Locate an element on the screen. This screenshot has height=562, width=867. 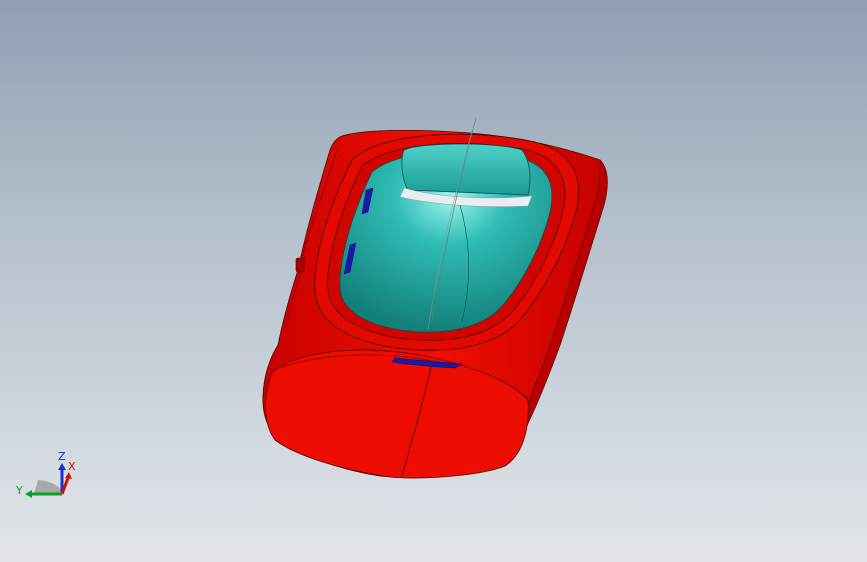
z-axis-arrow is located at coordinates (62, 466).